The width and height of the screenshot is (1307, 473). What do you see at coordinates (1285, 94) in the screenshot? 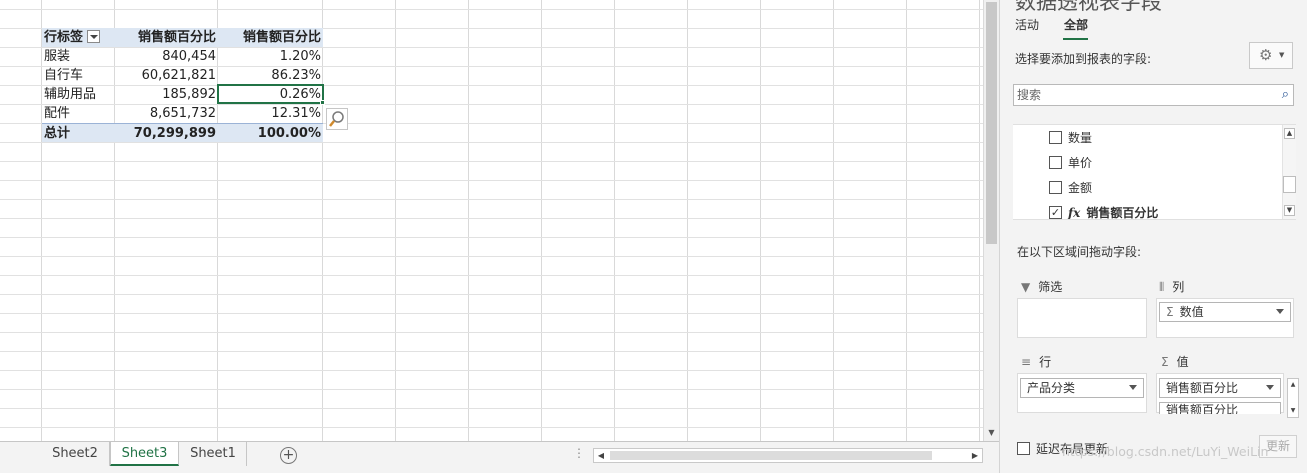
I see `search-icon: ⌕` at bounding box center [1285, 94].